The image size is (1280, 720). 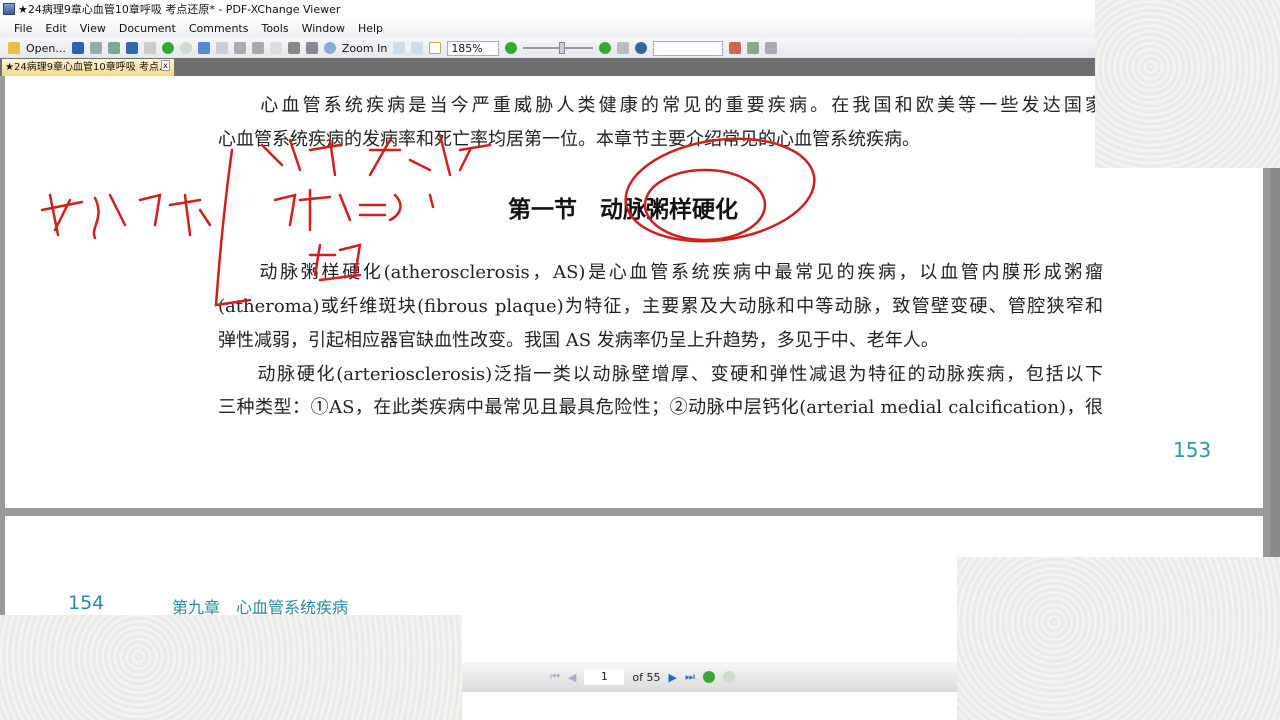 What do you see at coordinates (690, 677) in the screenshot?
I see `last-page-icon: ⏭` at bounding box center [690, 677].